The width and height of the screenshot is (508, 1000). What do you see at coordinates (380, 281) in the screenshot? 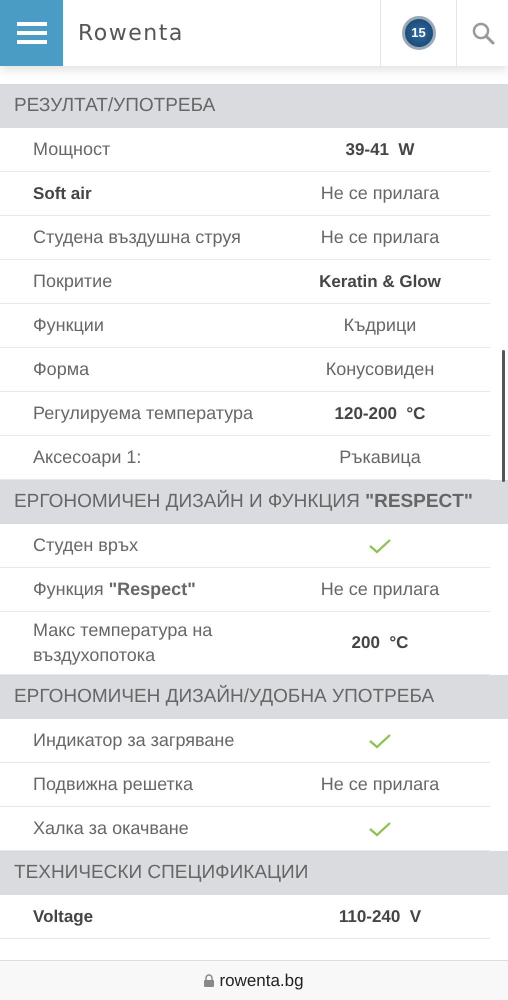
I see `spec-value: Keratin & Glow` at bounding box center [380, 281].